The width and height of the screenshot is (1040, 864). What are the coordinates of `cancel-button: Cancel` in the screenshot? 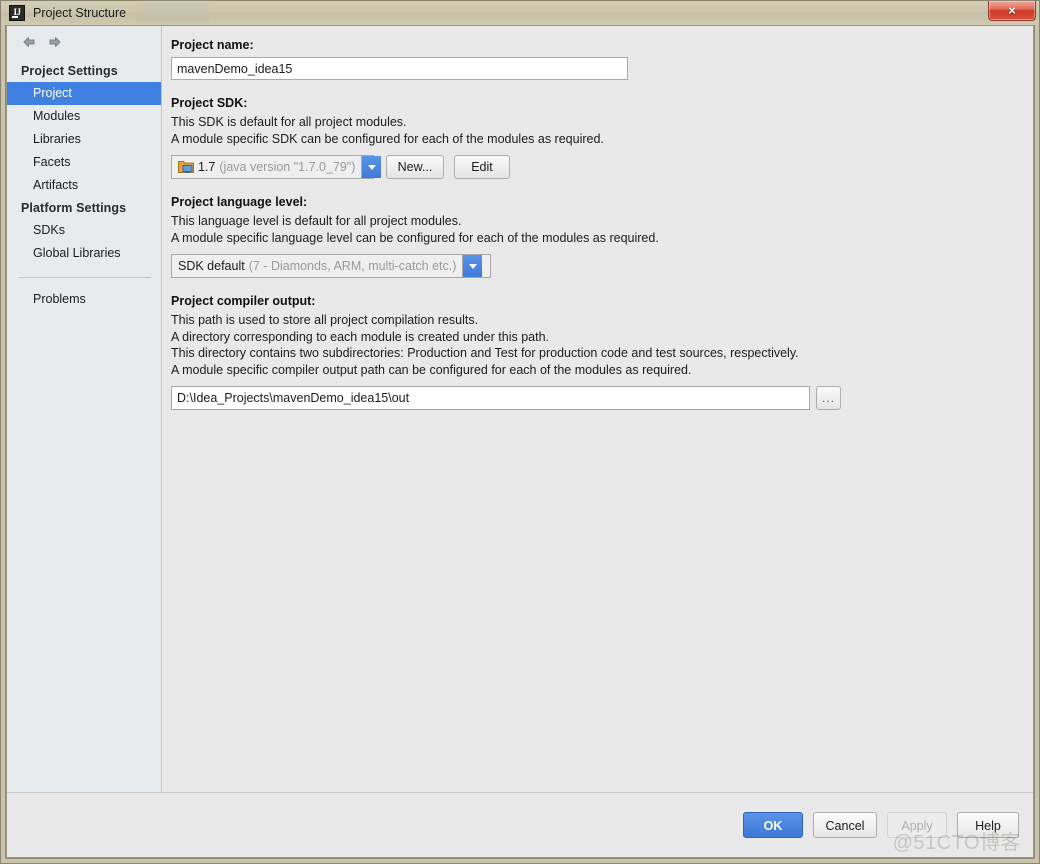 It's located at (845, 825).